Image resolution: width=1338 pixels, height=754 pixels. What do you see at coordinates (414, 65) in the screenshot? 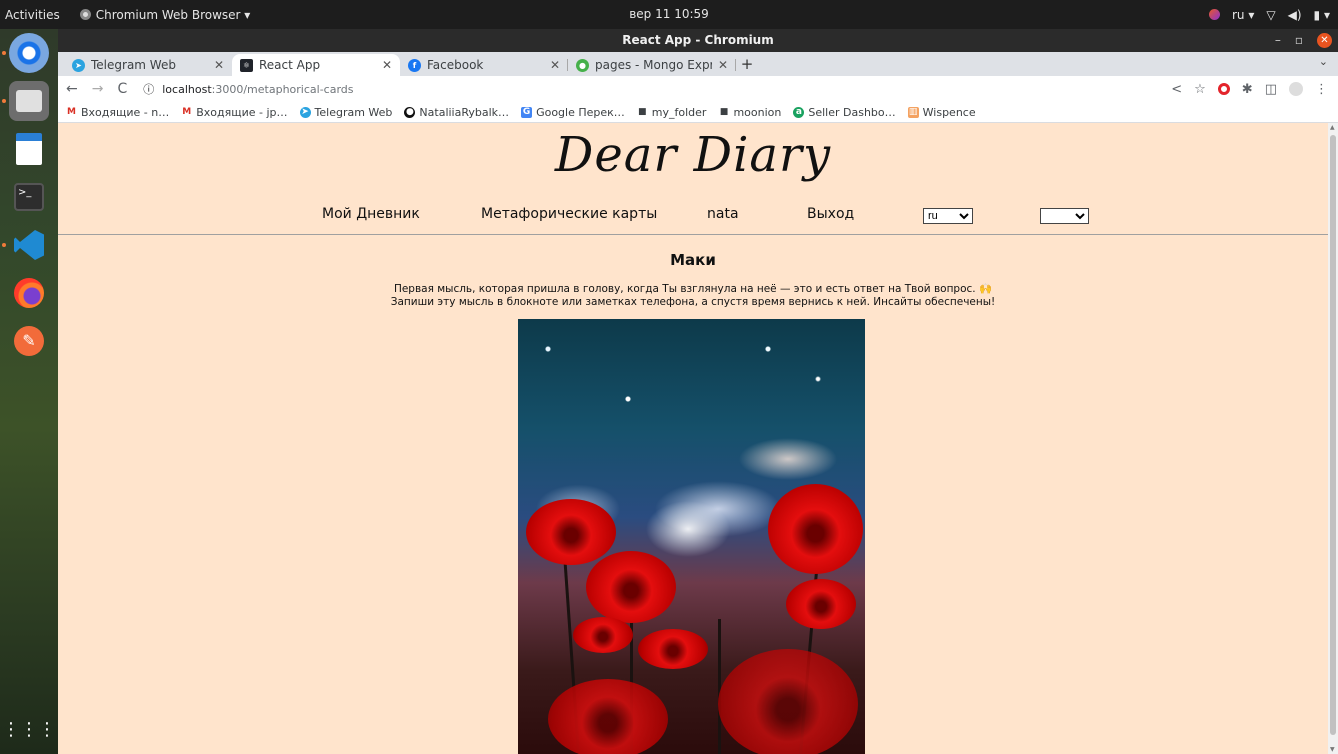
I see `facebook-icon: f` at bounding box center [414, 65].